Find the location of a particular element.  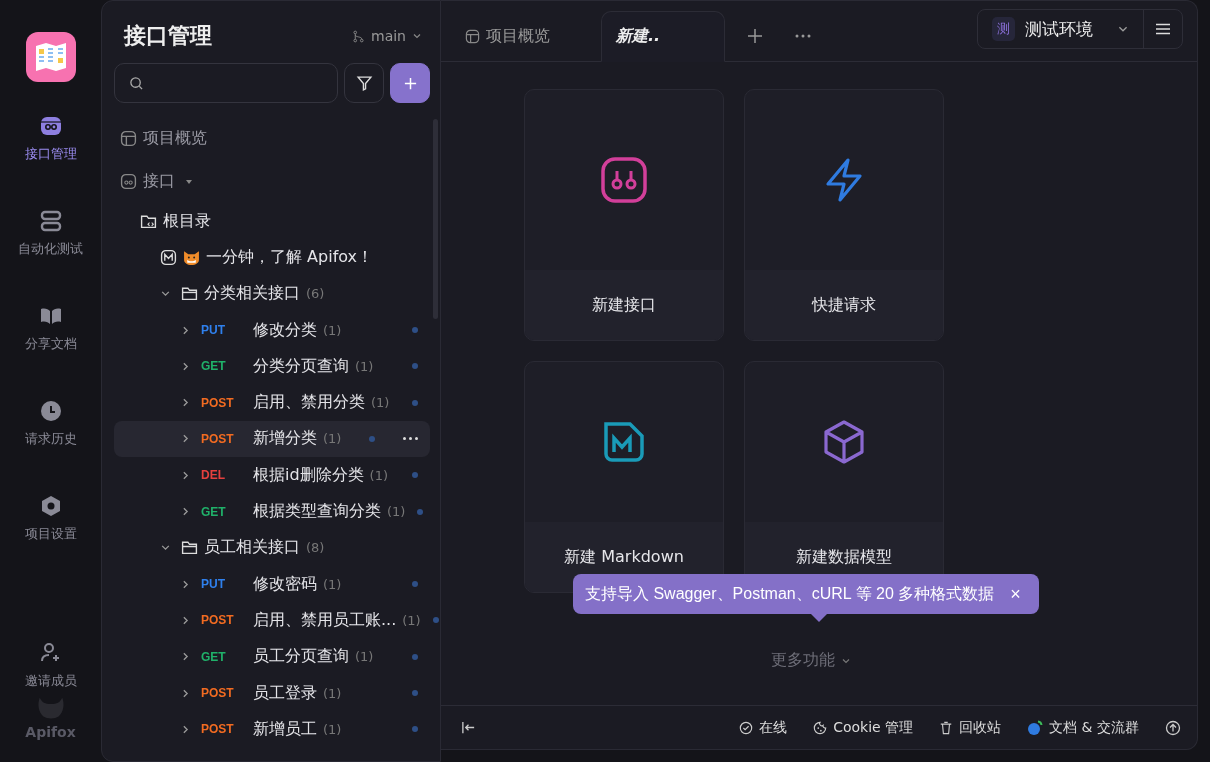

http-method: DEL is located at coordinates (213, 475).